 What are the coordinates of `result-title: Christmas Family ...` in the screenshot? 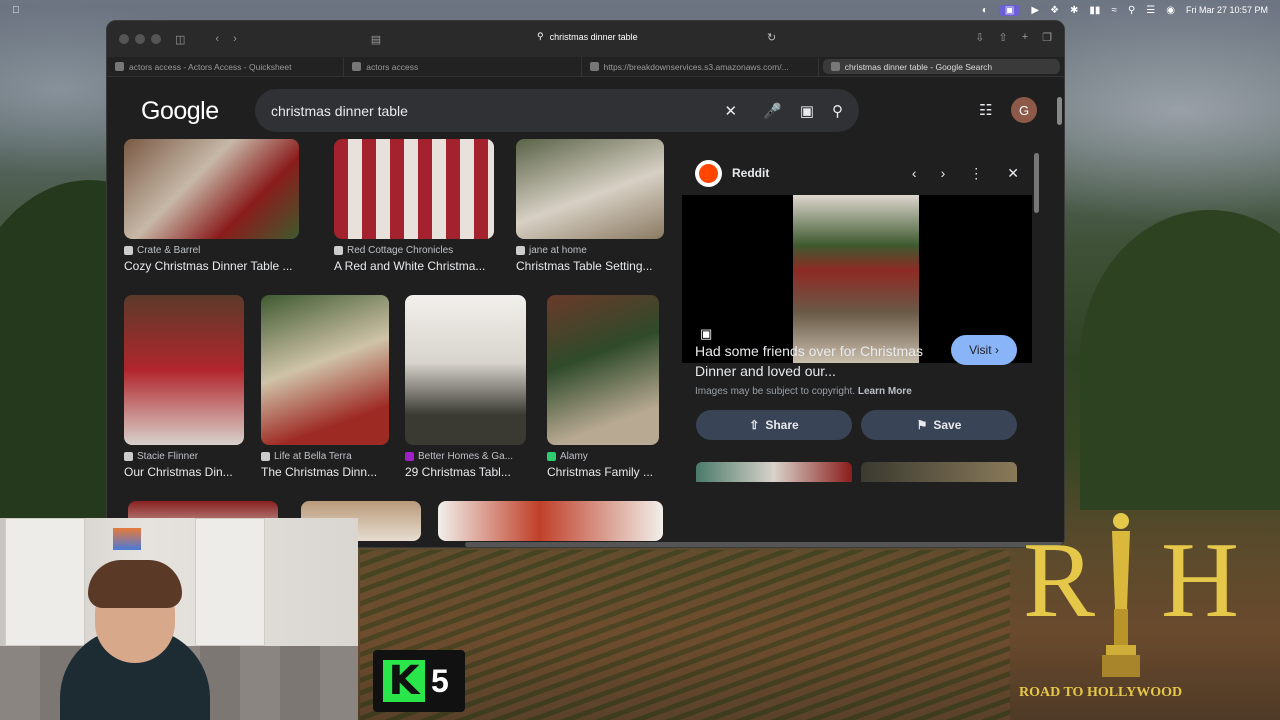 It's located at (603, 472).